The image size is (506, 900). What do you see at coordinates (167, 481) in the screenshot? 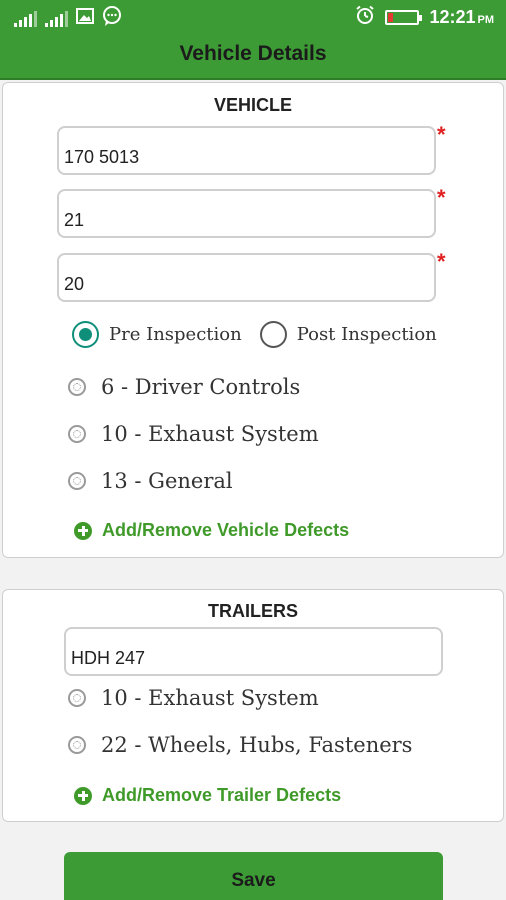
I see `defect-label: 13 - General` at bounding box center [167, 481].